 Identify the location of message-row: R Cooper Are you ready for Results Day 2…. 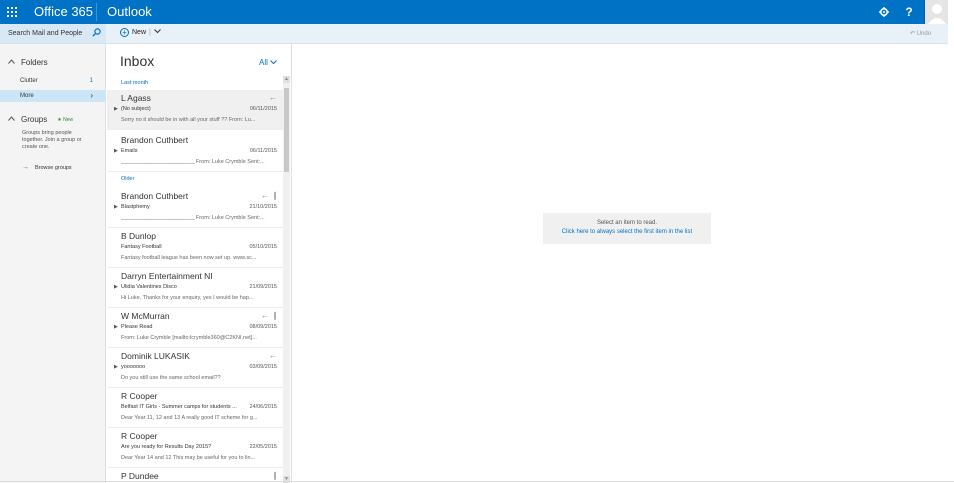
(195, 448).